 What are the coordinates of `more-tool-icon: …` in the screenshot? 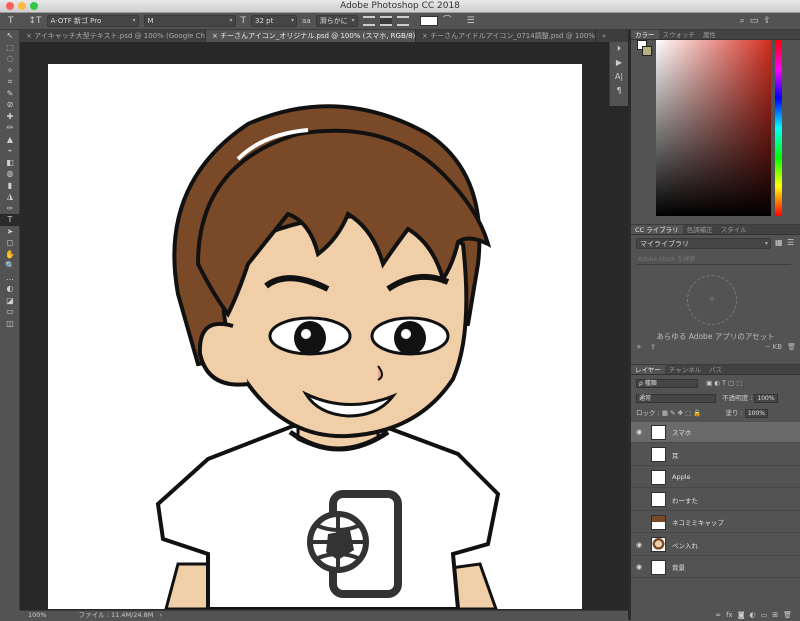 It's located at (10, 278).